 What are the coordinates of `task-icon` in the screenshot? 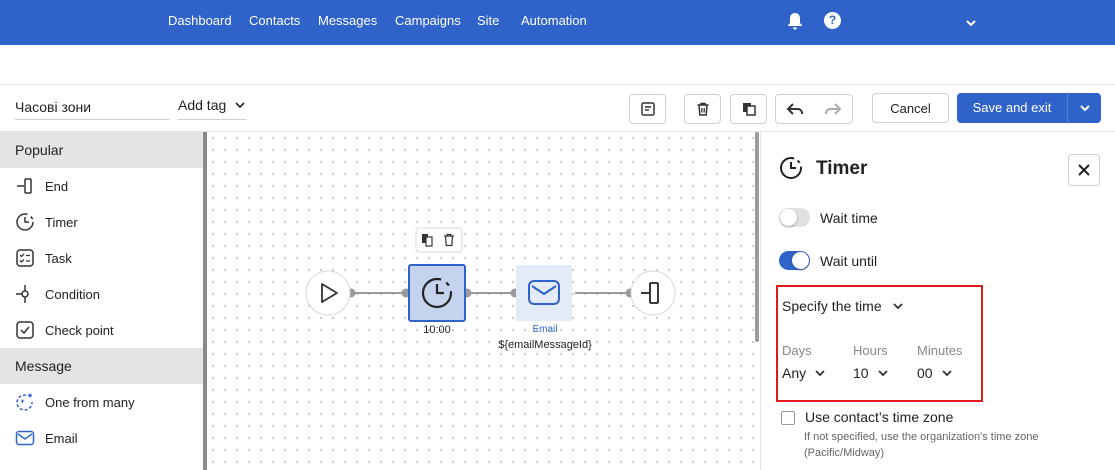 It's located at (25, 258).